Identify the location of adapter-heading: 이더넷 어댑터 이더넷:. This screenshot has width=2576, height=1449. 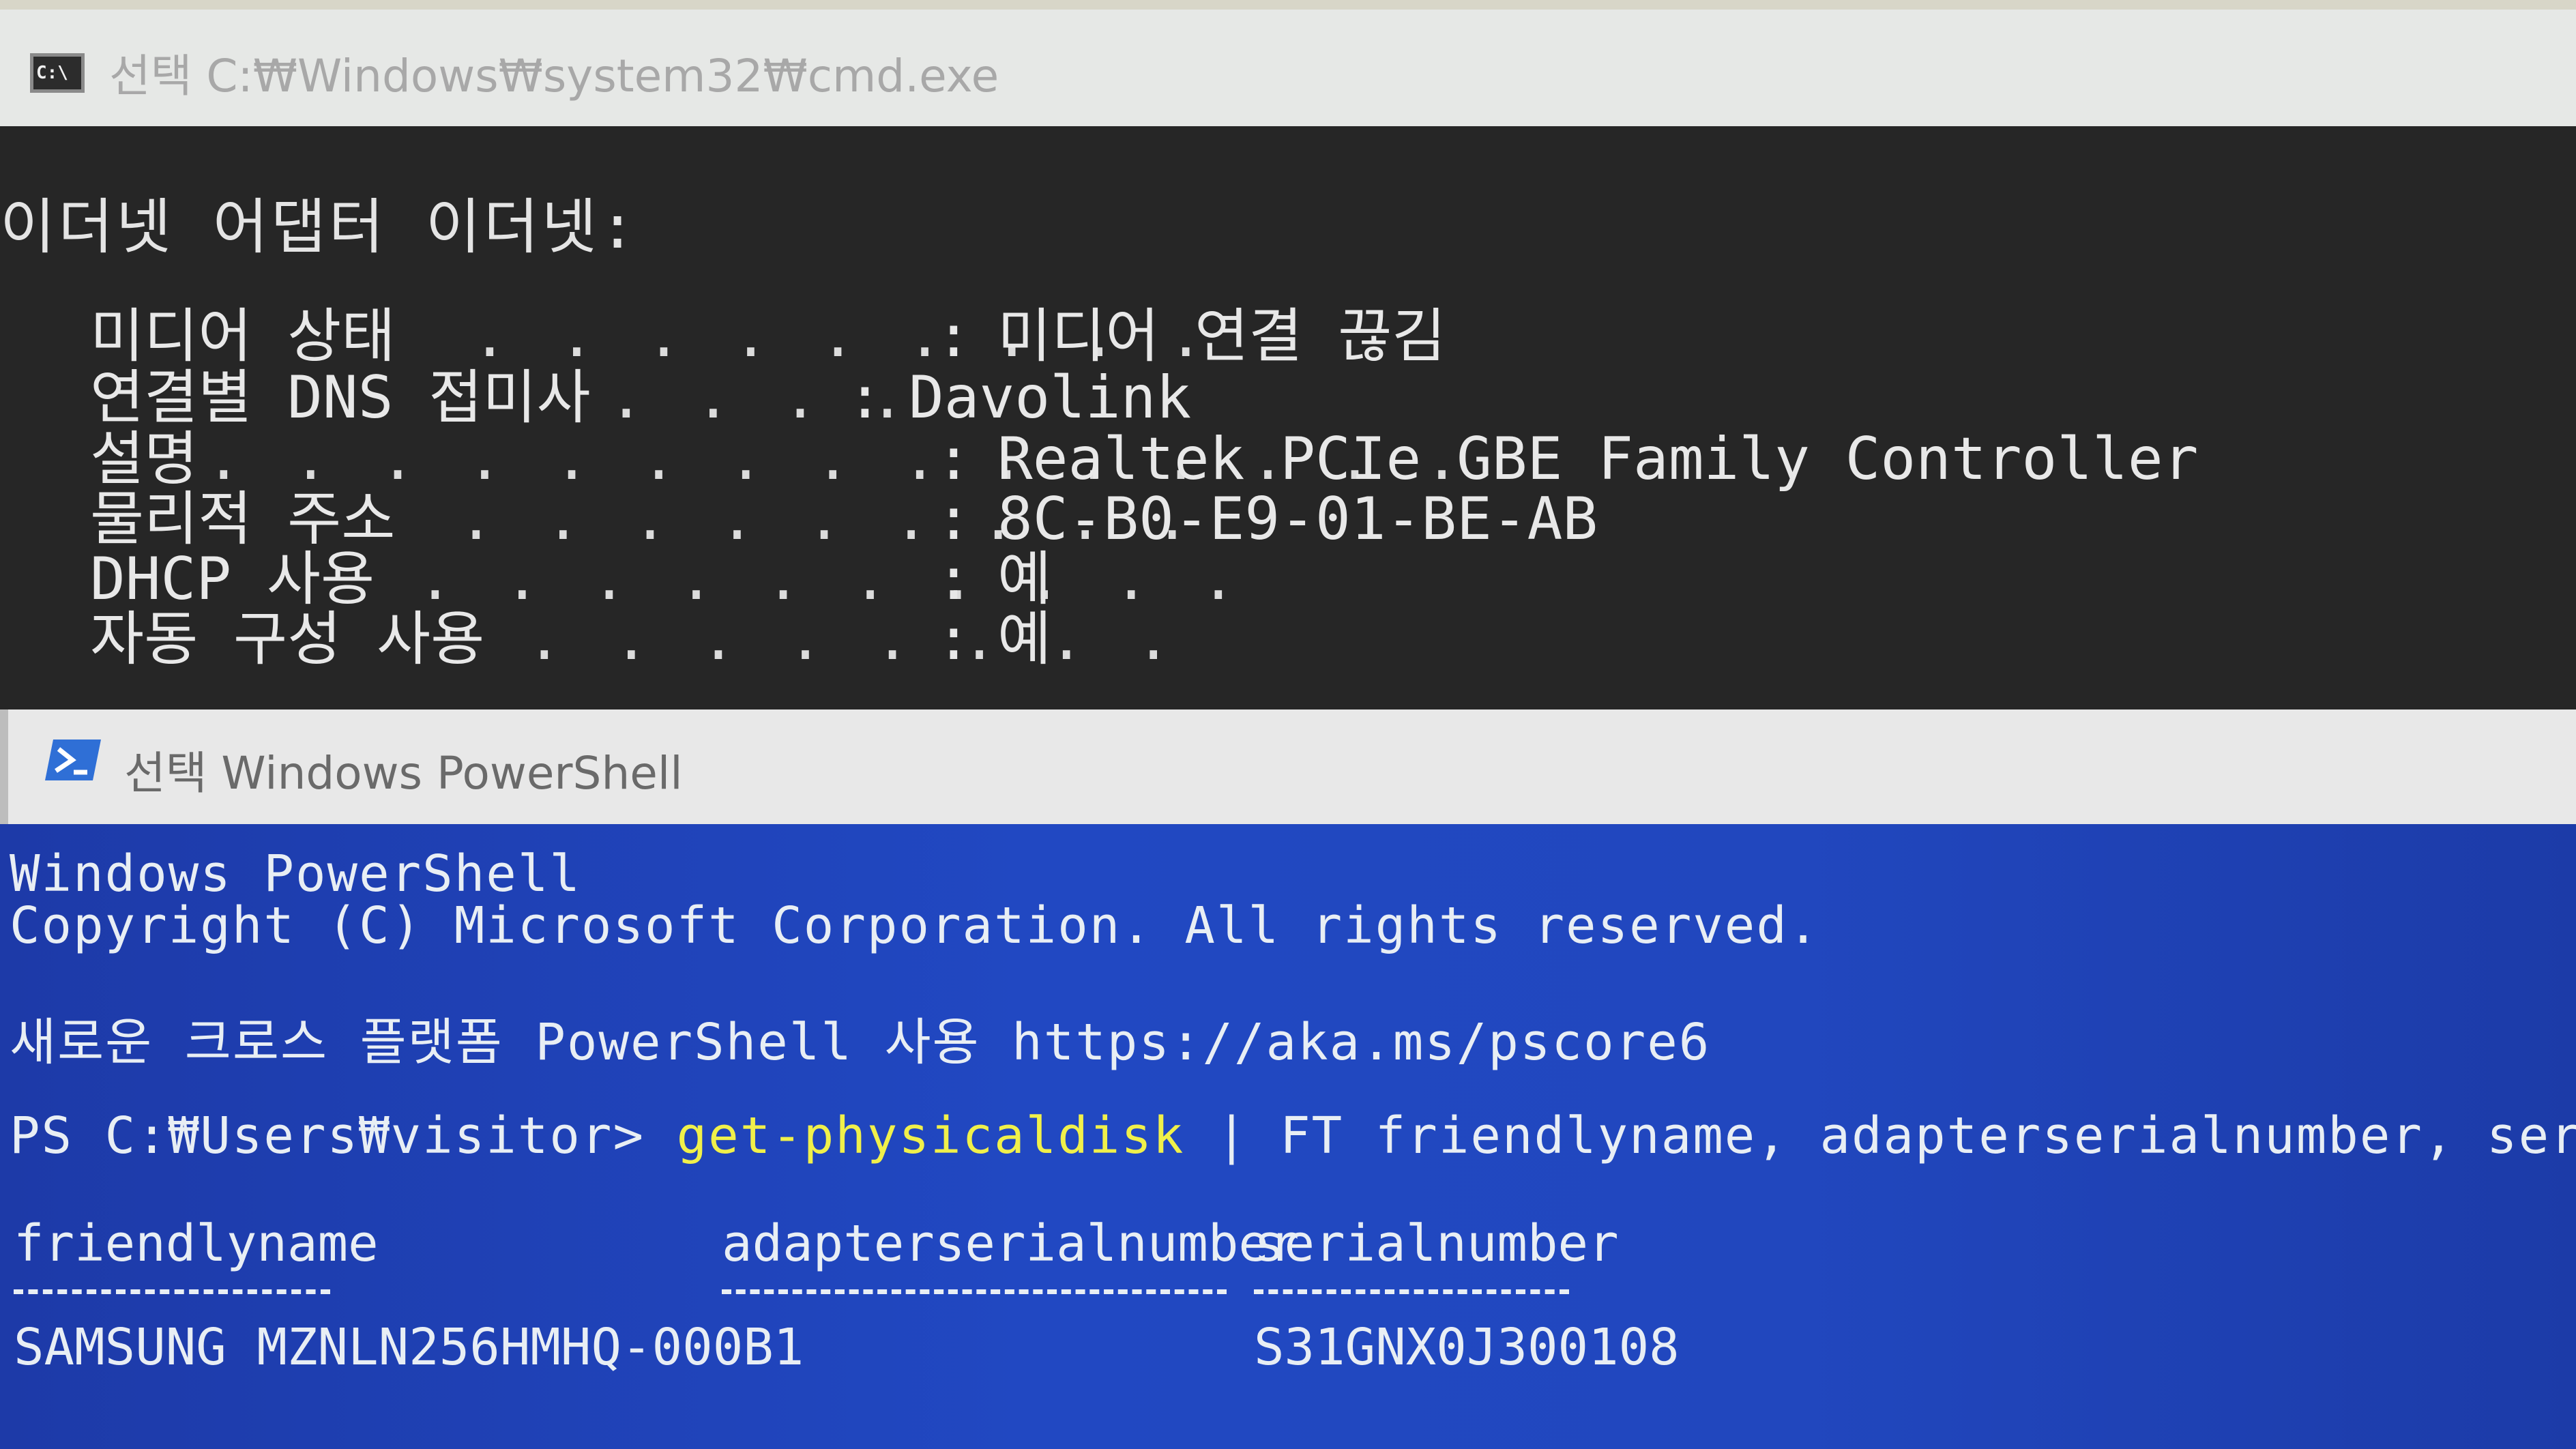
(319, 227).